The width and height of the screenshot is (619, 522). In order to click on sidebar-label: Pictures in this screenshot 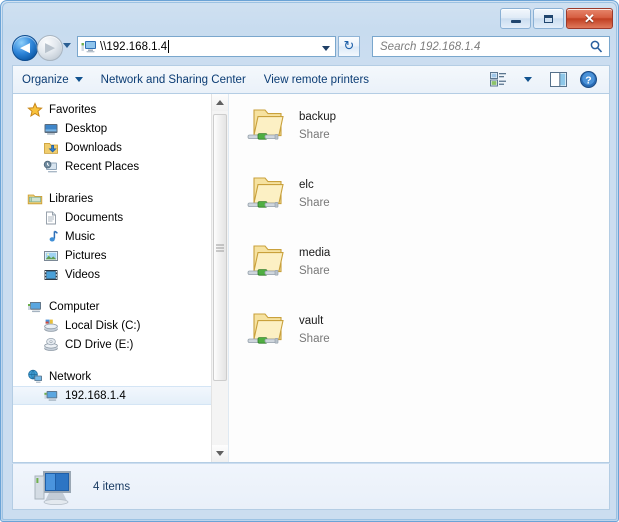, I will do `click(86, 255)`.